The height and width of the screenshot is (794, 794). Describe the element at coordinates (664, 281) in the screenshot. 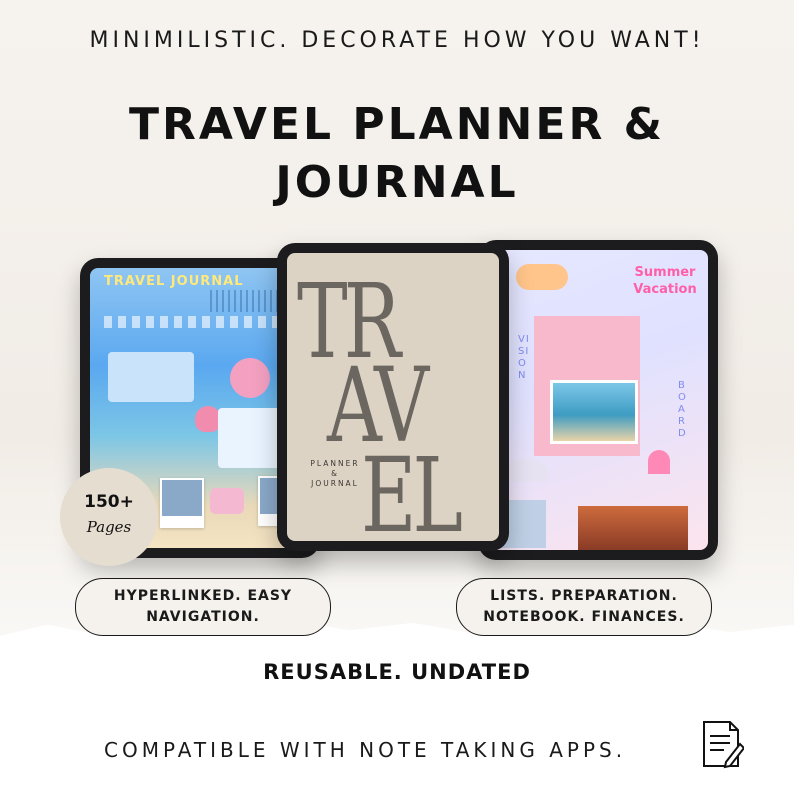

I see `summer-vacation-heading: Summer Vacation` at that location.